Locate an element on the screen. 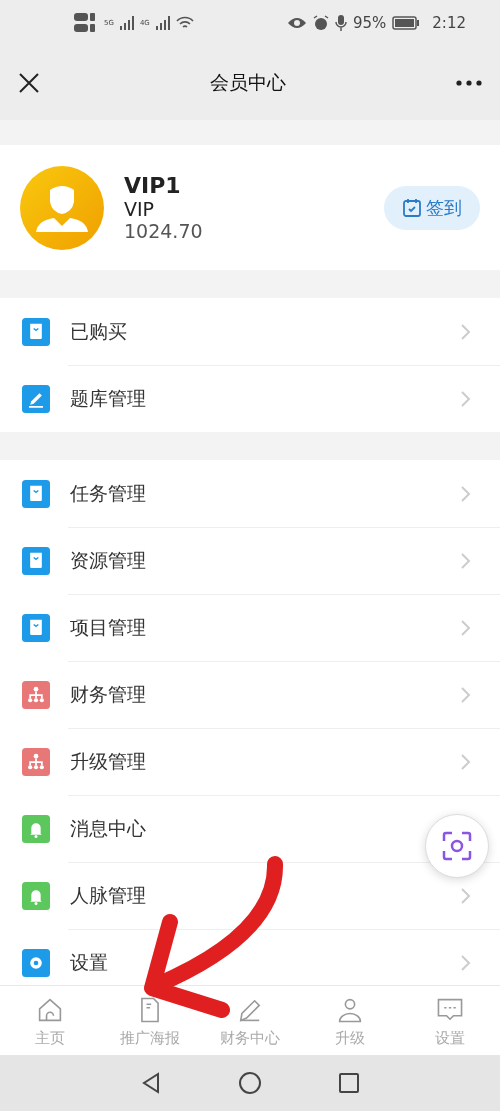  wifi-icon is located at coordinates (184, 22).